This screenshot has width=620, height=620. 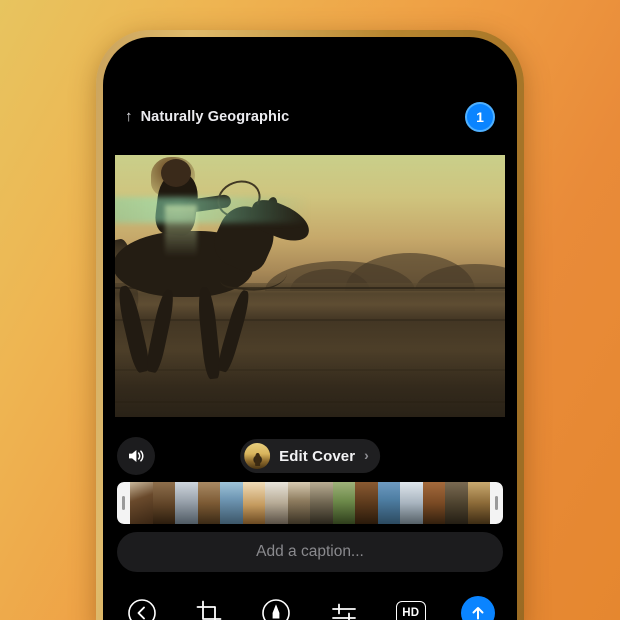 What do you see at coordinates (257, 456) in the screenshot?
I see `cover-thumbnail` at bounding box center [257, 456].